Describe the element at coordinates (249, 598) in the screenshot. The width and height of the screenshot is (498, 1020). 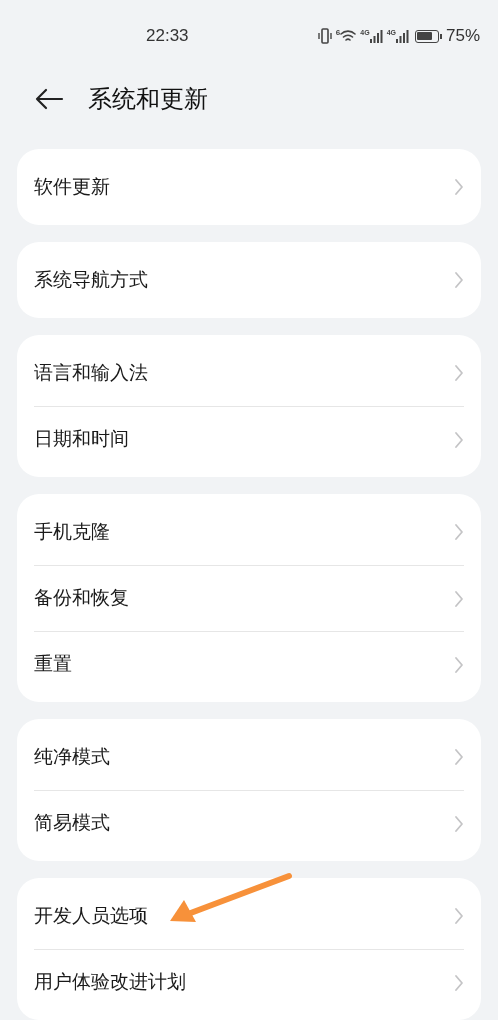
I see `settings-item: 备份和恢复` at that location.